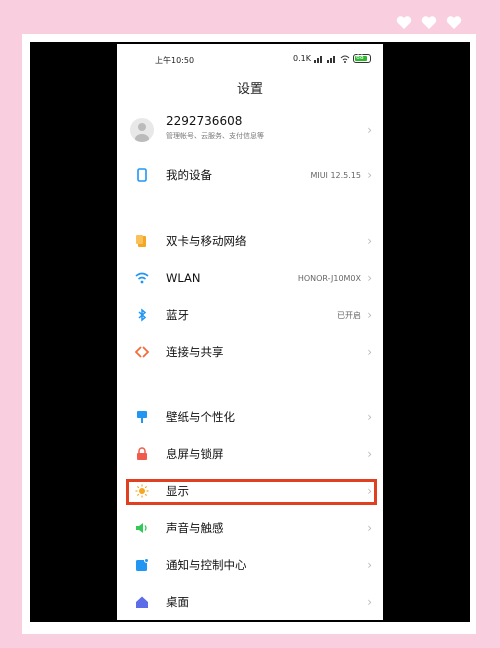 The image size is (500, 648). Describe the element at coordinates (215, 136) in the screenshot. I see `account-subtitle: 管理帐号、云服务、支付信息等` at that location.